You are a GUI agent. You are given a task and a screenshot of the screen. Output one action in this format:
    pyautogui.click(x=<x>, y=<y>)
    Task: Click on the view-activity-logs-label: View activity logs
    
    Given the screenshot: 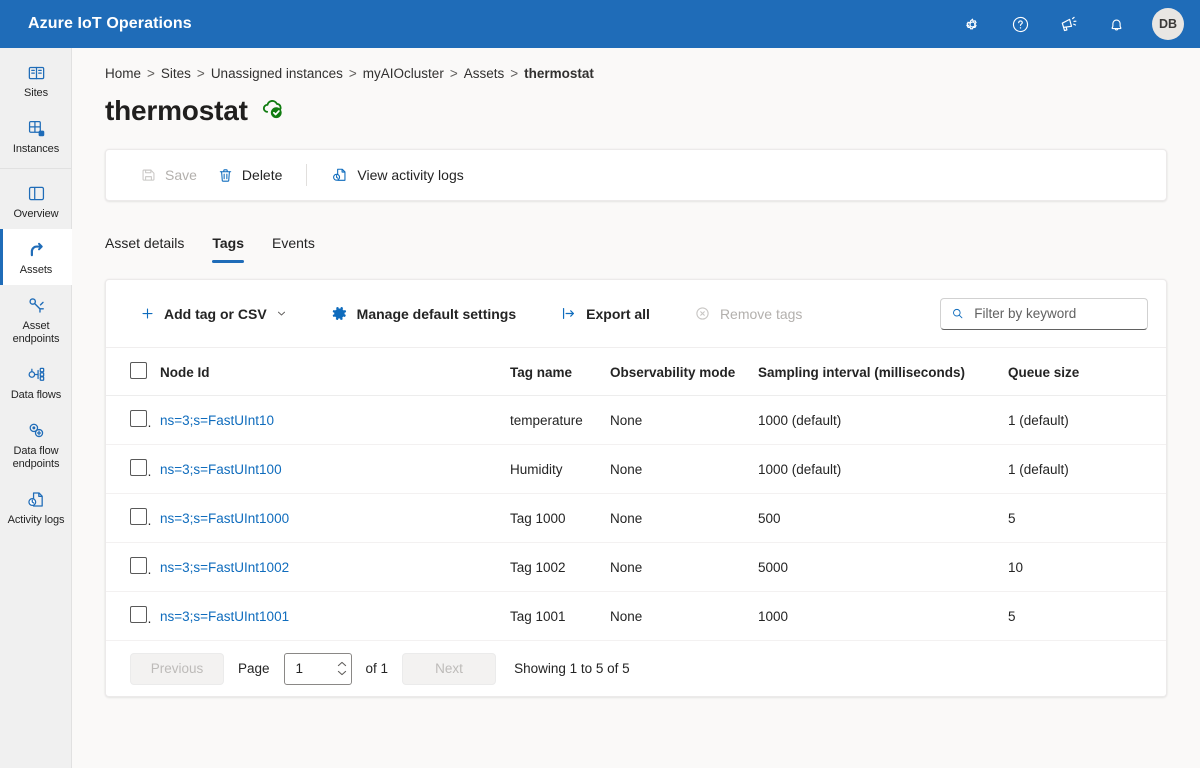 What is the action you would take?
    pyautogui.click(x=410, y=175)
    